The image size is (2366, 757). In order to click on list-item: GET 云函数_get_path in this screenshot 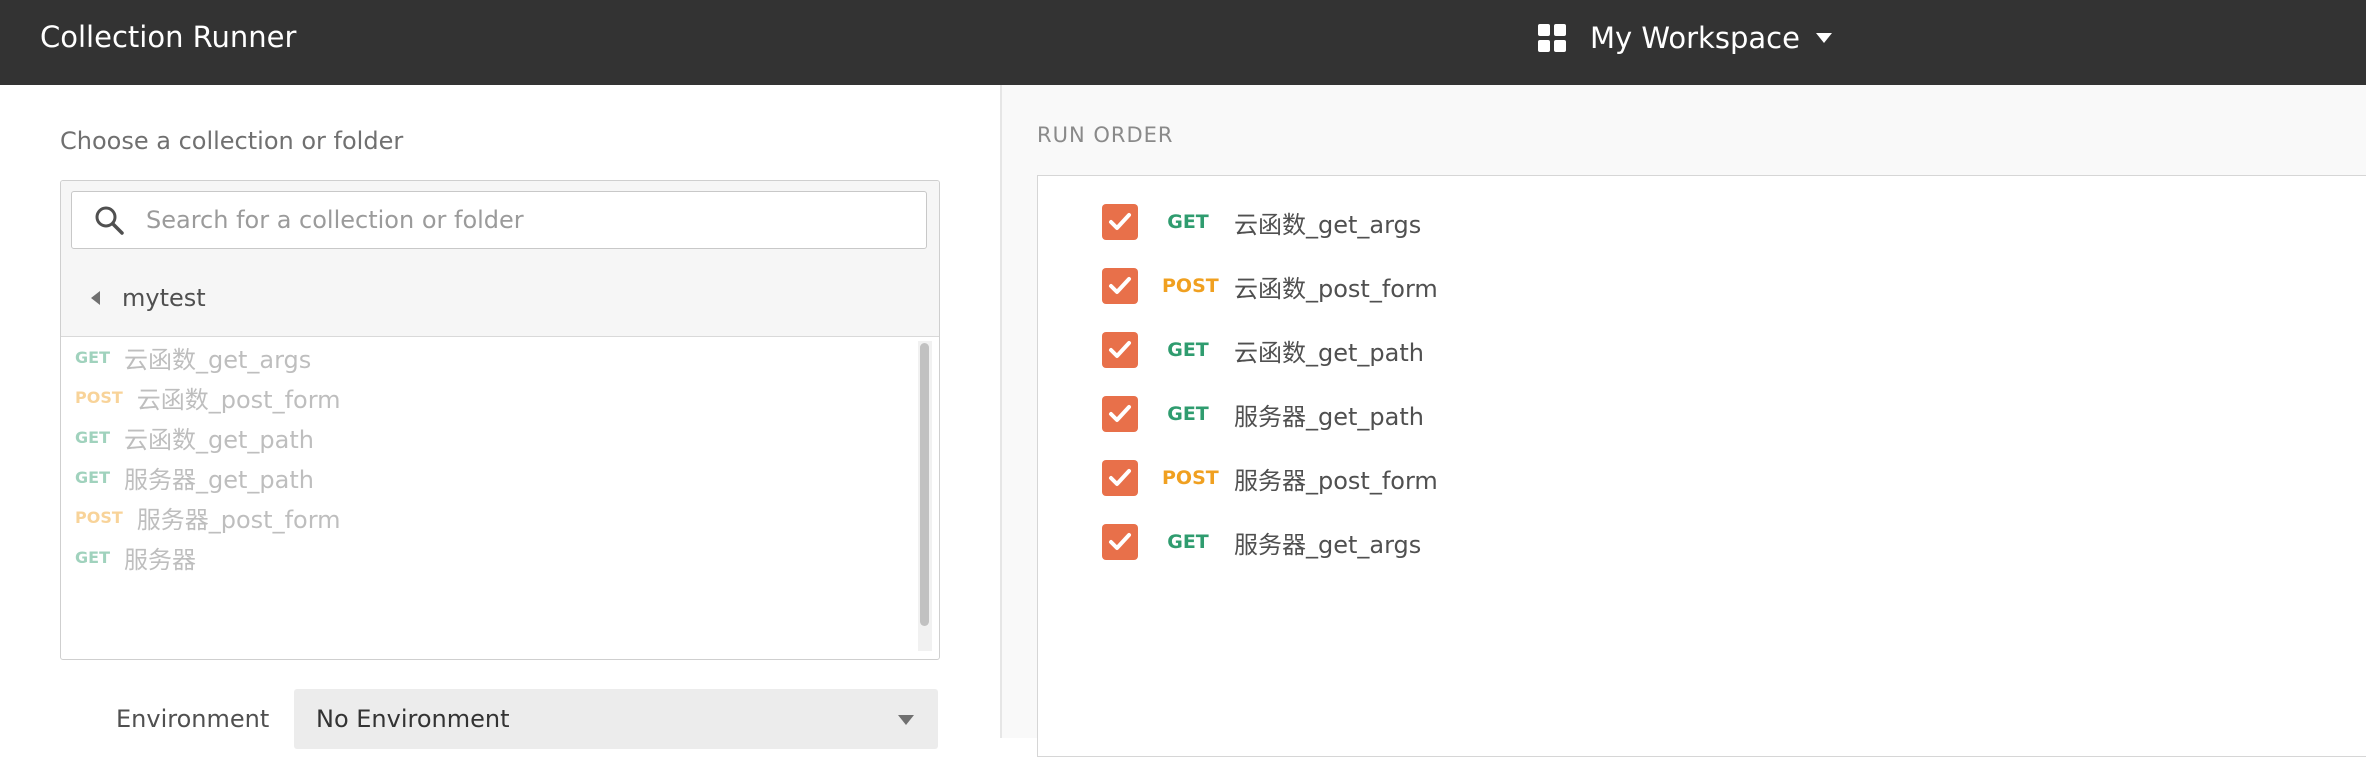, I will do `click(194, 437)`.